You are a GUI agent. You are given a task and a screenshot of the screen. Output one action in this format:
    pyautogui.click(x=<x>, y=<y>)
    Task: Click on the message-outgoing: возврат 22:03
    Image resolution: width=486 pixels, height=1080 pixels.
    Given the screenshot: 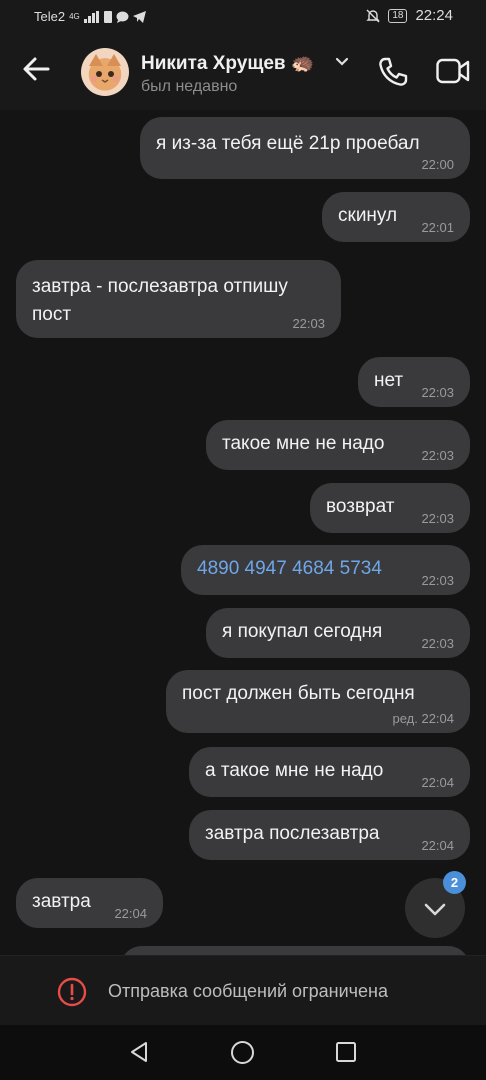 What is the action you would take?
    pyautogui.click(x=390, y=508)
    